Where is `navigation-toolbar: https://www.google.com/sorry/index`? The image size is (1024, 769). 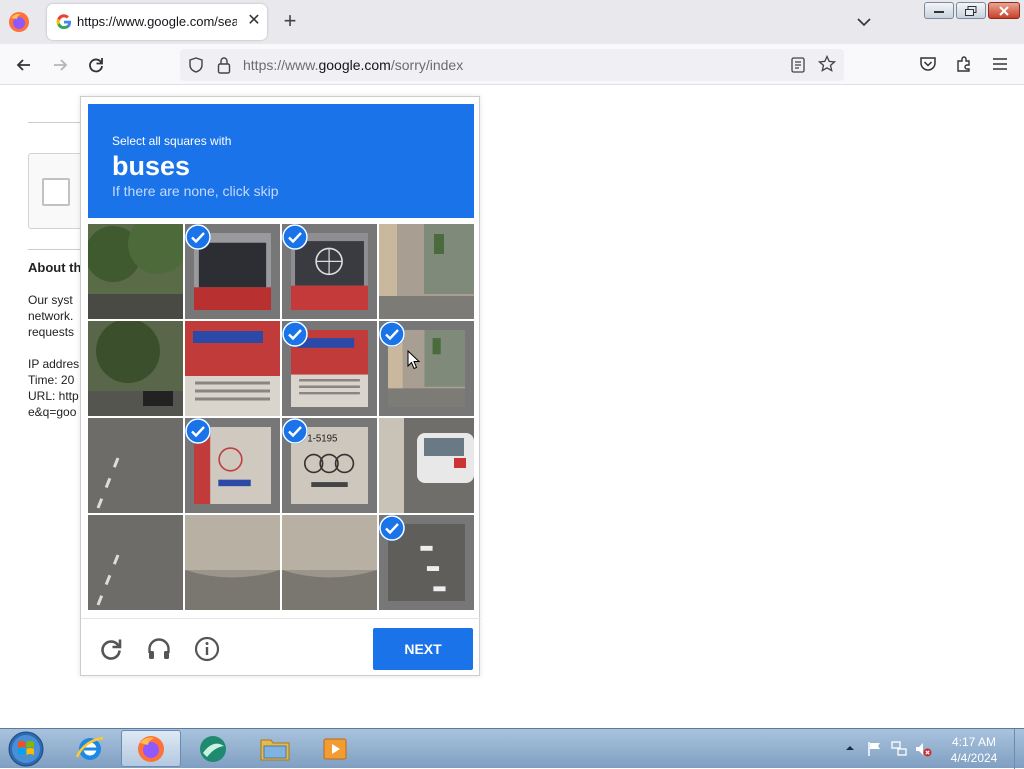 navigation-toolbar: https://www.google.com/sorry/index is located at coordinates (512, 64).